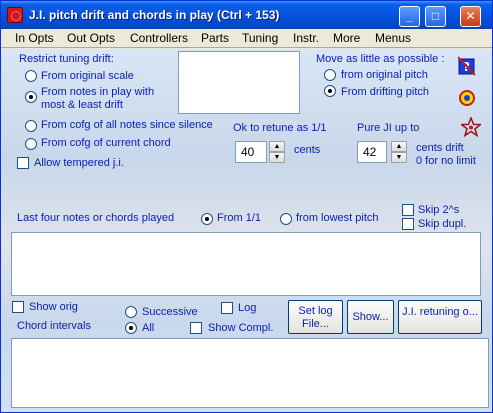 The image size is (493, 413). Describe the element at coordinates (34, 38) in the screenshot. I see `menu-in-opts: In Opts` at that location.